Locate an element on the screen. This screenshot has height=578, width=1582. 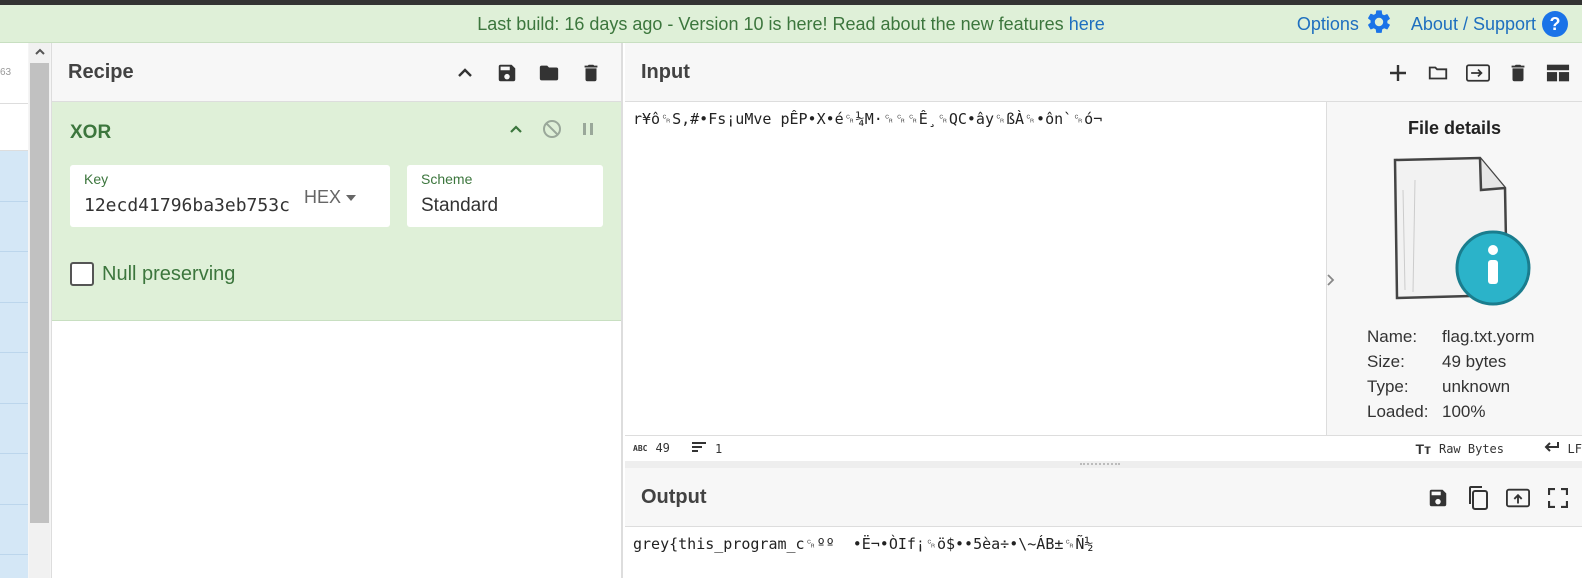
key-format-dropdown: HEX is located at coordinates (330, 197).